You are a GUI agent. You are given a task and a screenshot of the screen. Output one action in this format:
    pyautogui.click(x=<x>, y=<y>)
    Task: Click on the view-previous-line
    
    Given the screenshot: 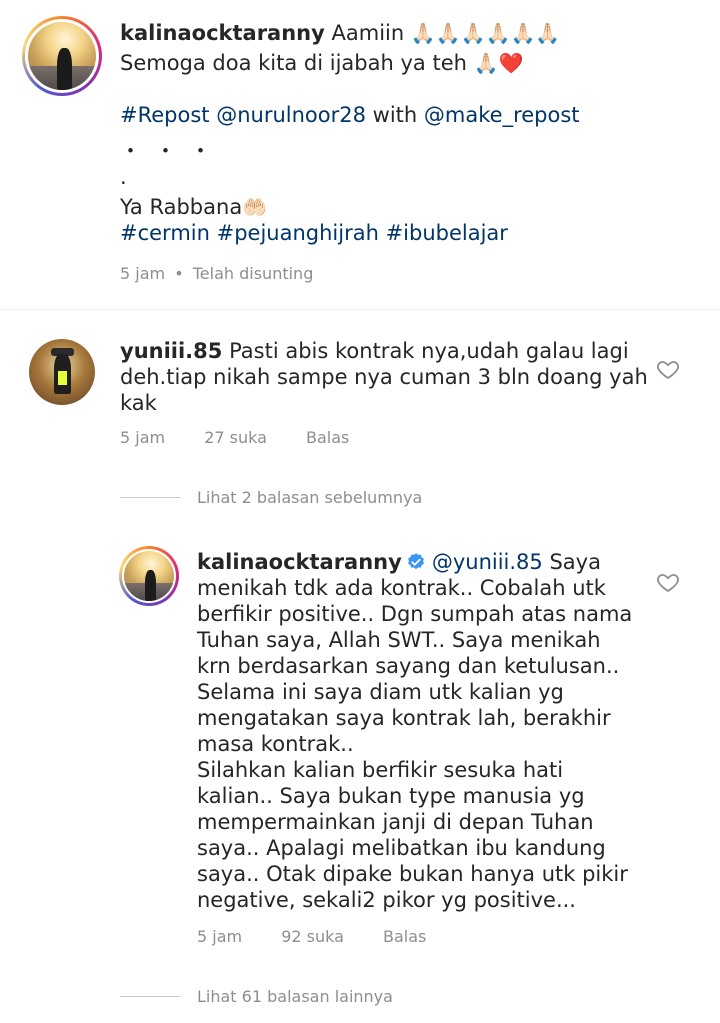 What is the action you would take?
    pyautogui.click(x=150, y=497)
    